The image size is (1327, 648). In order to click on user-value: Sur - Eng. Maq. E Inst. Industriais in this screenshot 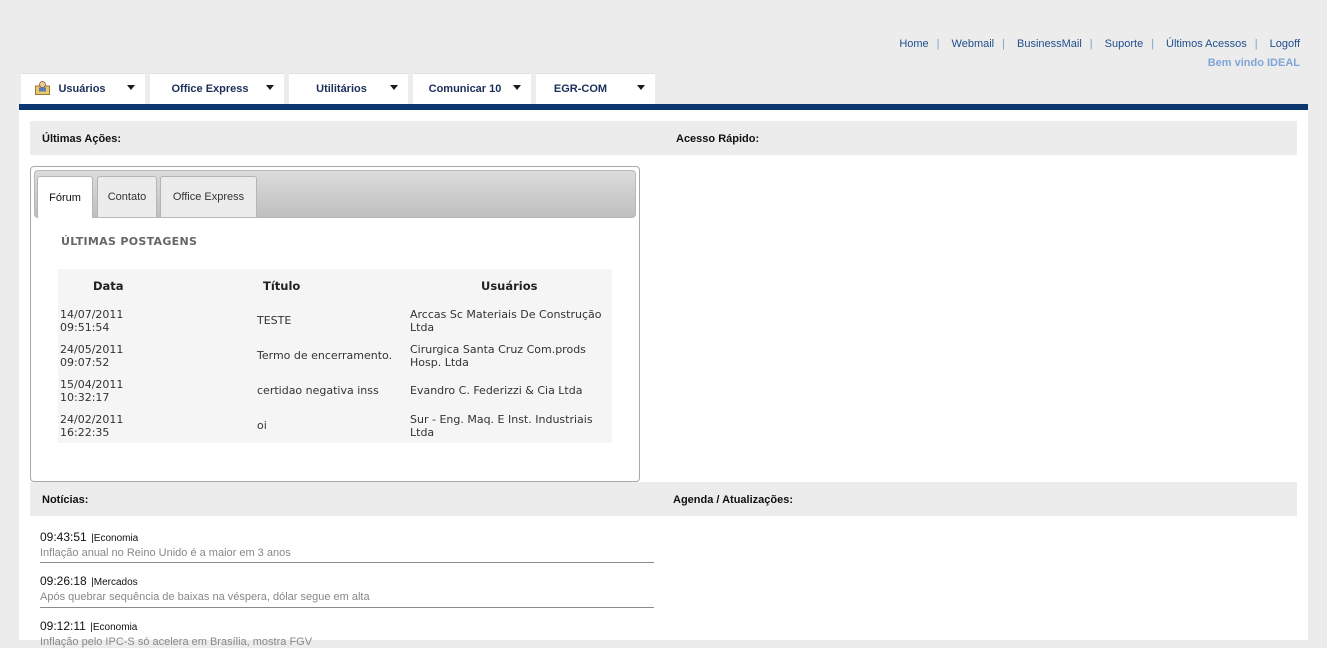, I will do `click(501, 419)`.